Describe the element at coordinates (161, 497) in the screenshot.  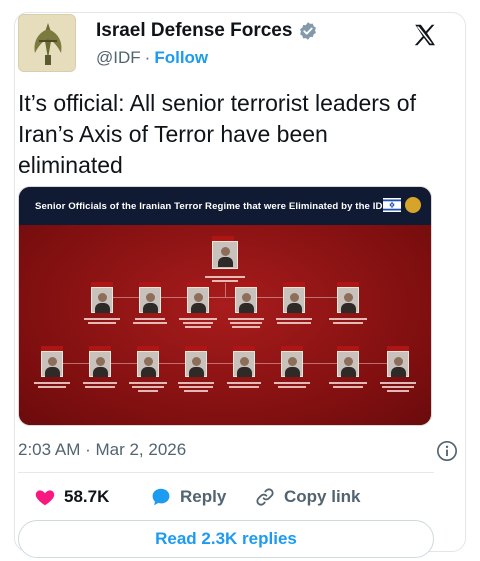
I see `reply-bubble-icon` at that location.